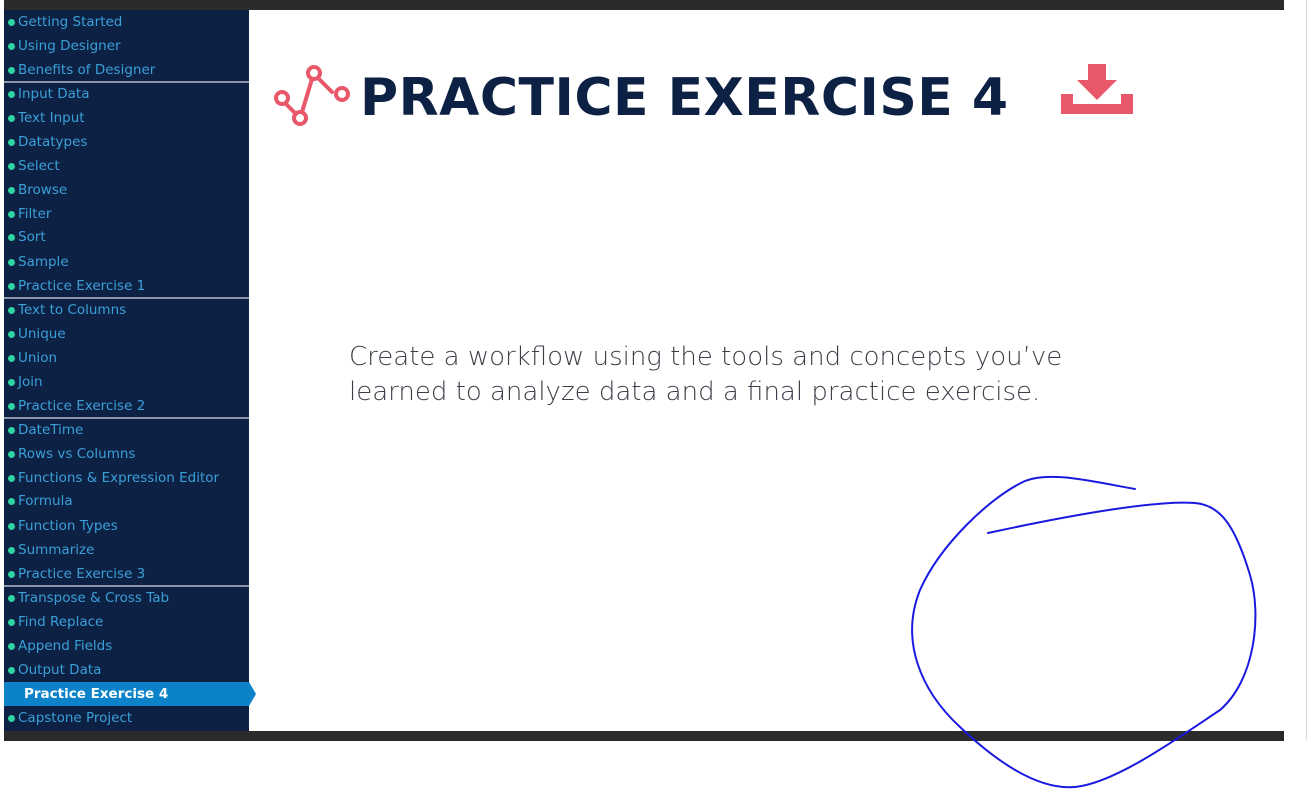  I want to click on sidebar-item-label: Datatypes, so click(53, 142).